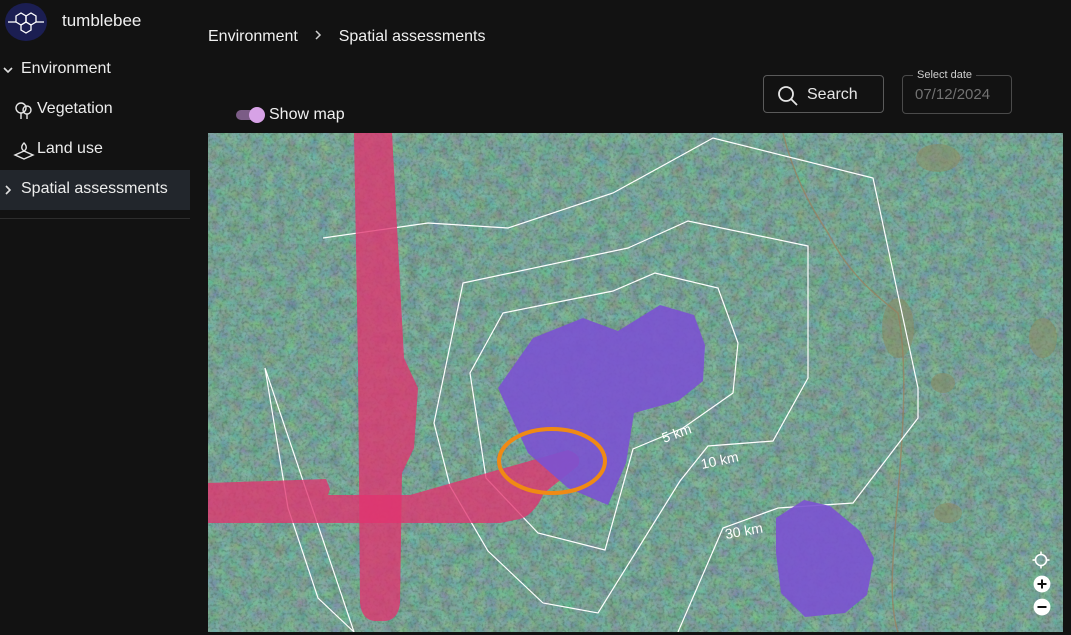  I want to click on sidebar-item-label: Spatial assessments, so click(94, 188).